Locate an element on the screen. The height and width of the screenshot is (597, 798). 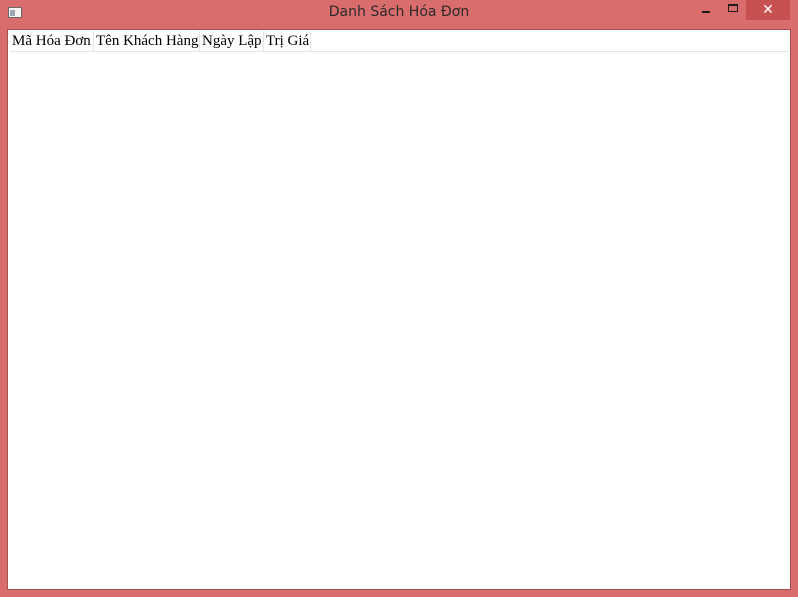
title-bar: Danh Sách Hóa Đơn ✕ is located at coordinates (399, 14).